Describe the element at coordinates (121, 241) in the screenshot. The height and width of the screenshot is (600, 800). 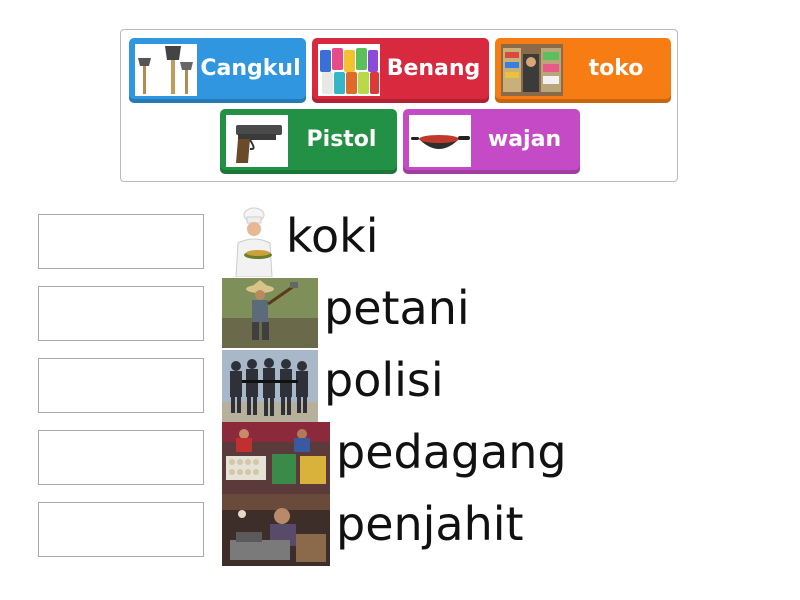
I see `drop-zone-koki` at that location.